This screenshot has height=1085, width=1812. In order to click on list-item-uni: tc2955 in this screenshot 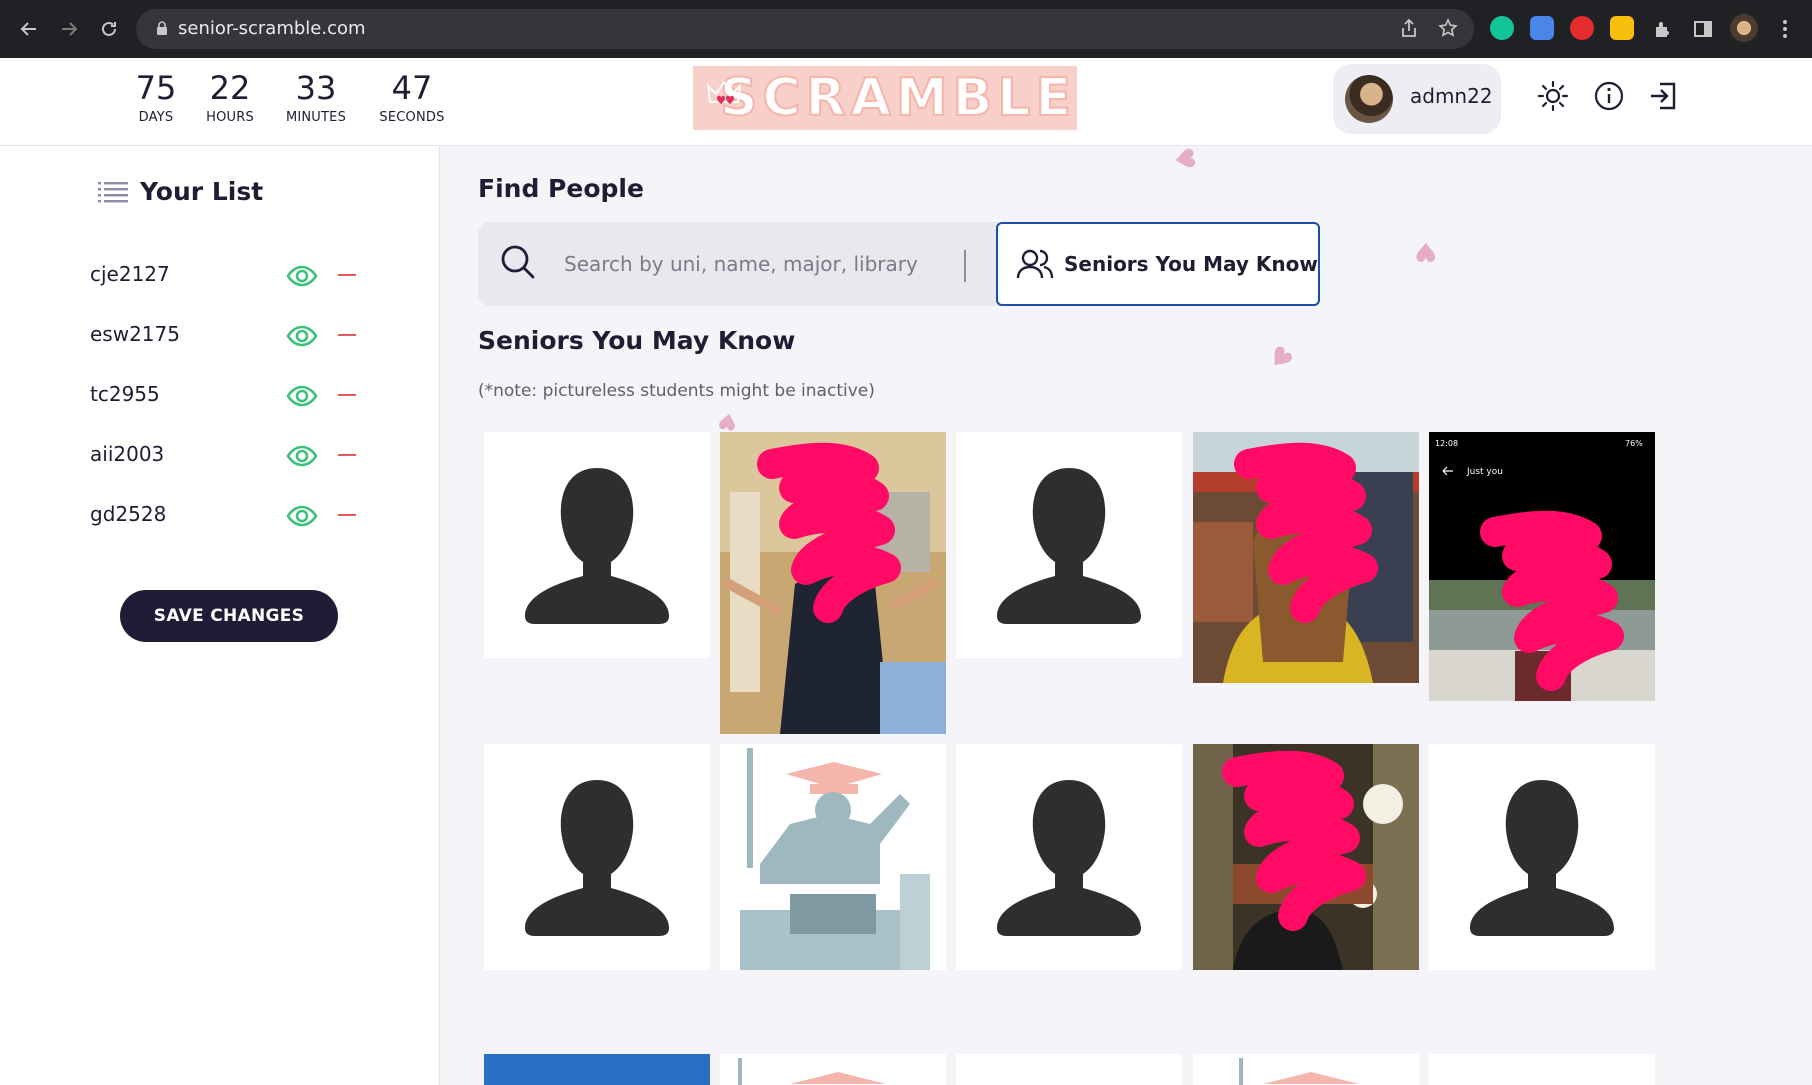, I will do `click(125, 394)`.